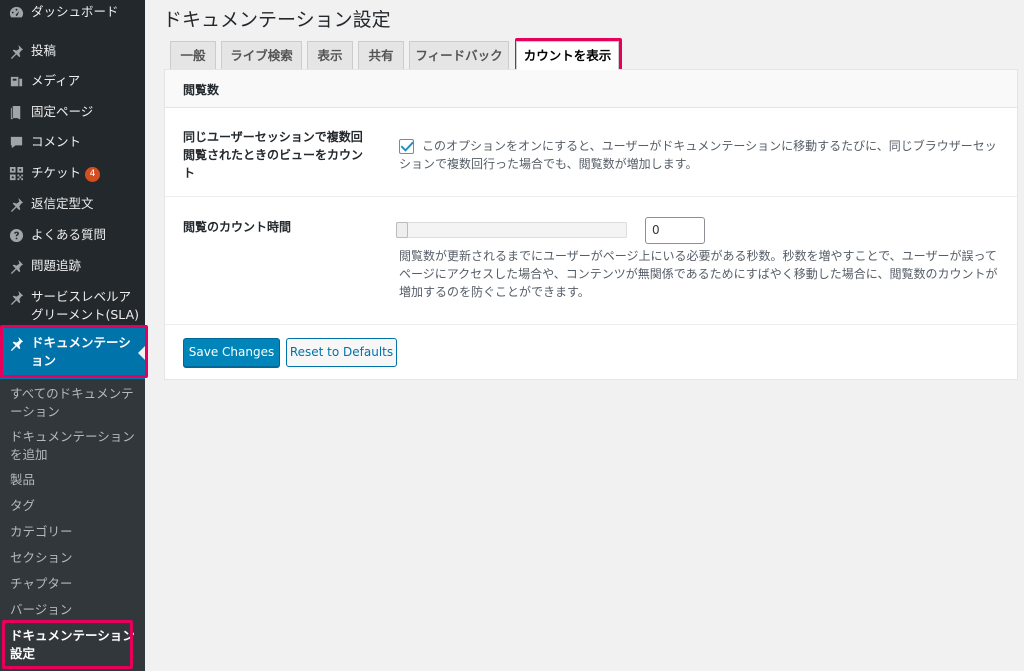 The width and height of the screenshot is (1024, 671). Describe the element at coordinates (193, 55) in the screenshot. I see `tab-general: 一般` at that location.